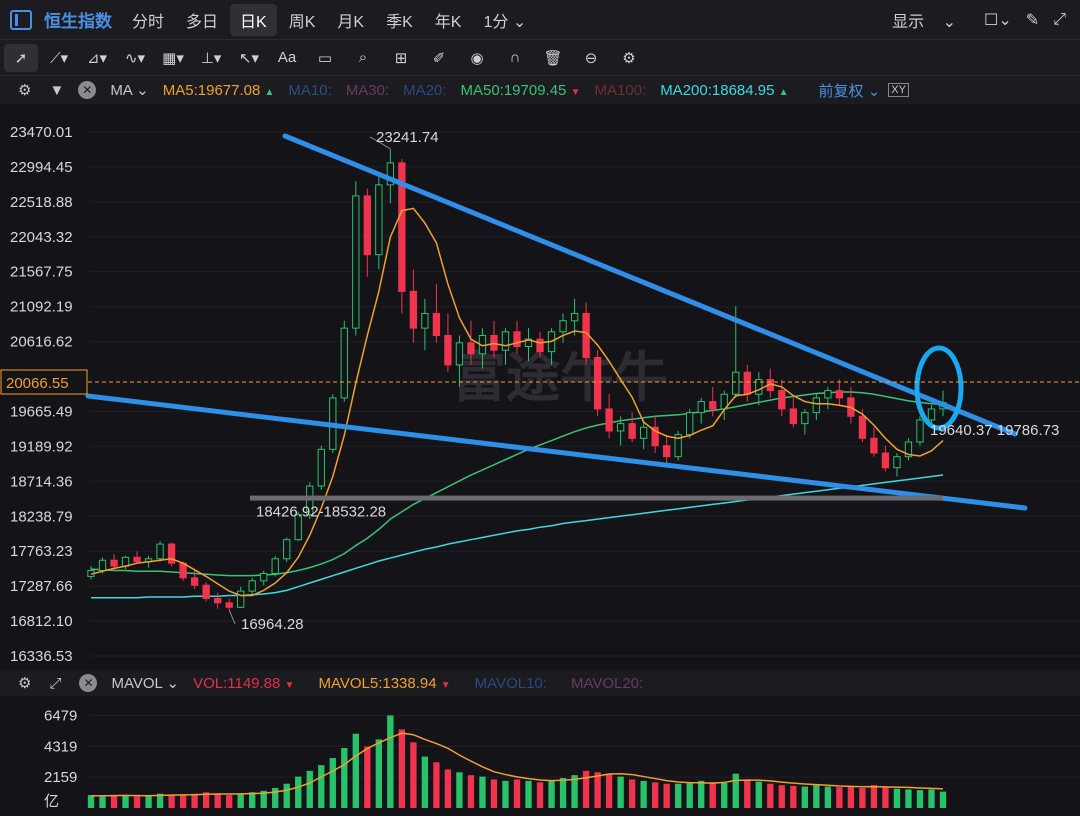  Describe the element at coordinates (510, 683) in the screenshot. I see `mavol10-value: MAVOL10:` at that location.